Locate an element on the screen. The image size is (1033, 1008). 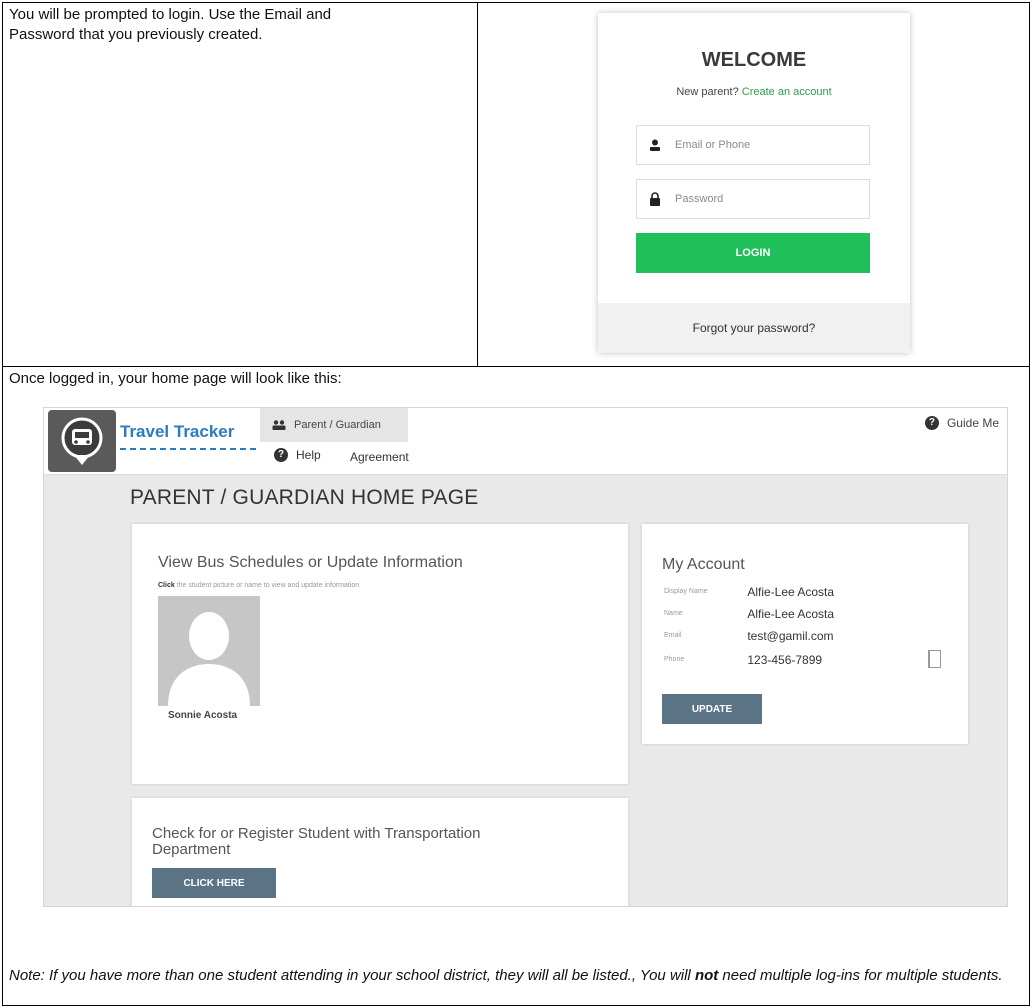
account-row-phone: Phone 123-456-7899 is located at coordinates (743, 659).